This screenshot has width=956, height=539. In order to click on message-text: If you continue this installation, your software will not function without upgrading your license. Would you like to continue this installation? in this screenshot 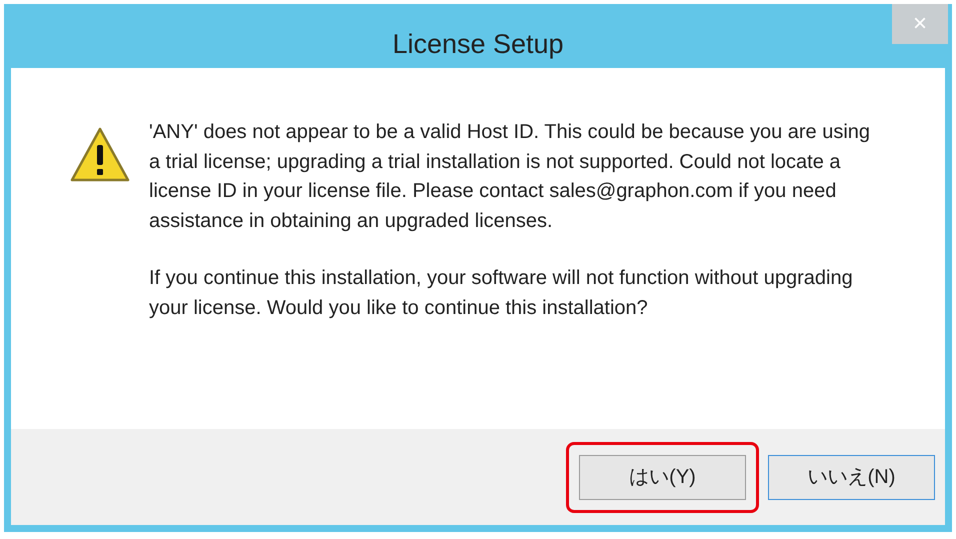, I will do `click(501, 293)`.